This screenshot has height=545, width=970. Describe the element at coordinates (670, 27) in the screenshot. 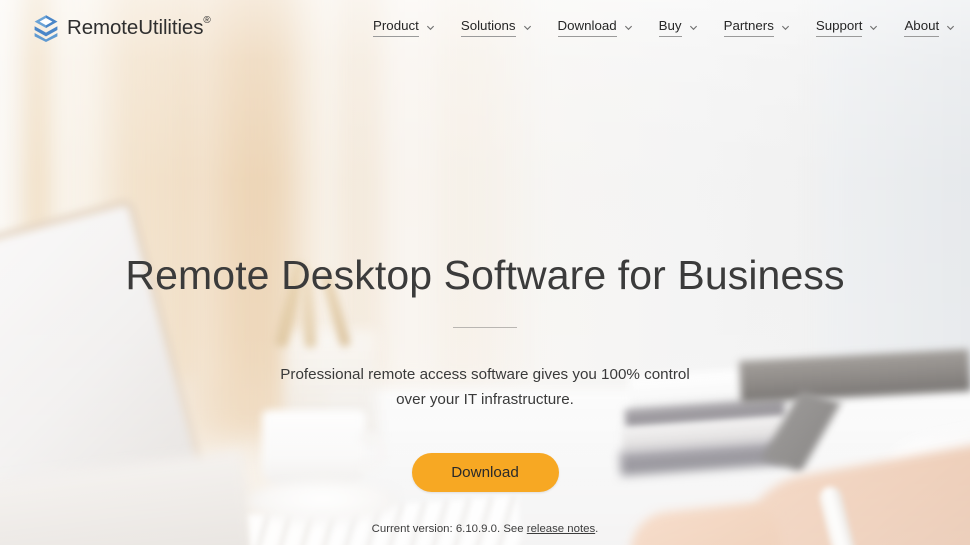

I see `nav-label: Buy` at that location.